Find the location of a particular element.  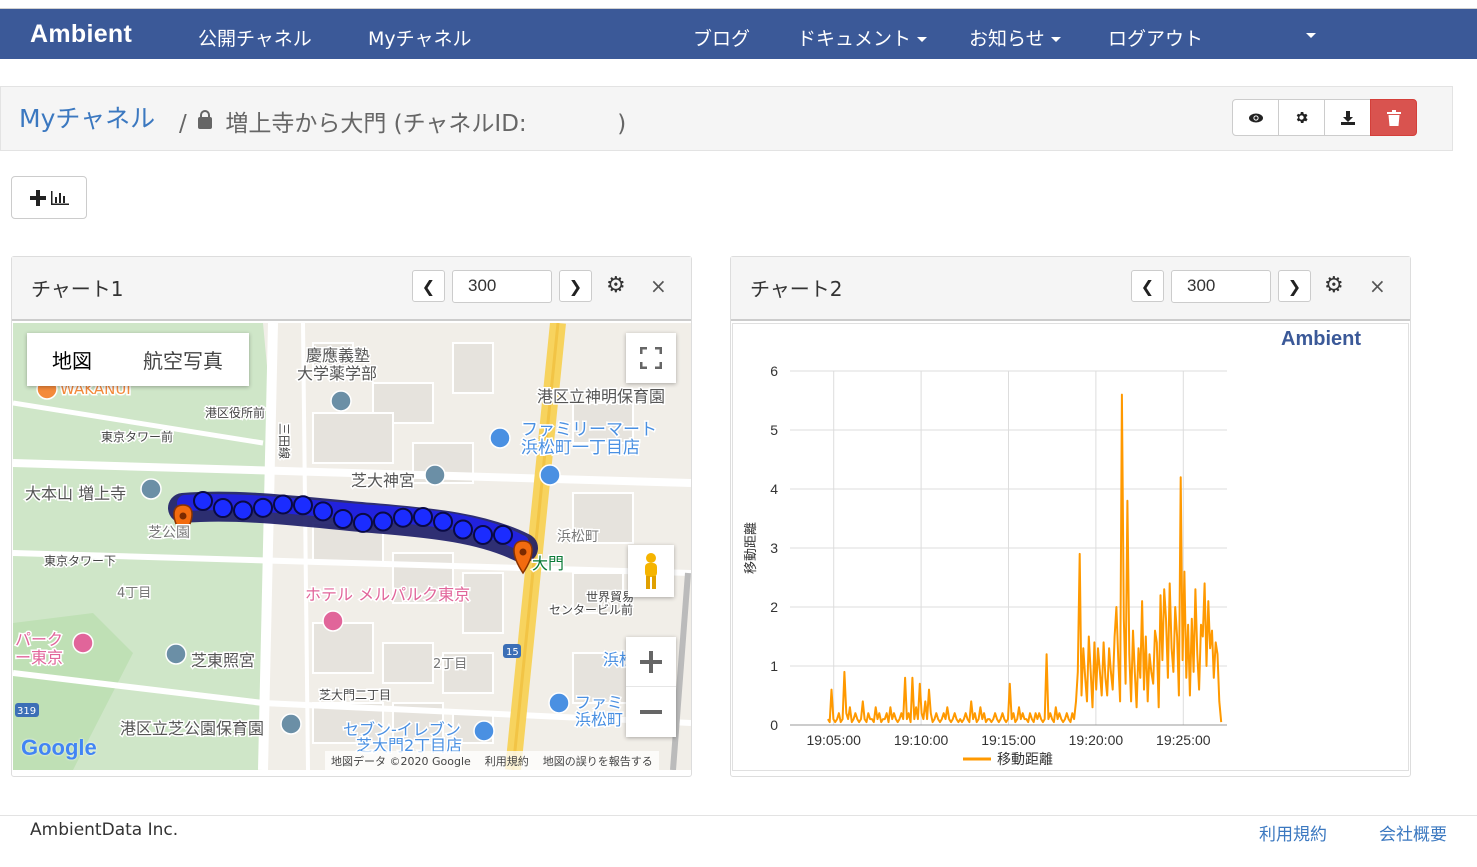

map-attribution: 地図データ ©2020 Google 利用規約 地図の誤りを報告する is located at coordinates (492, 760).